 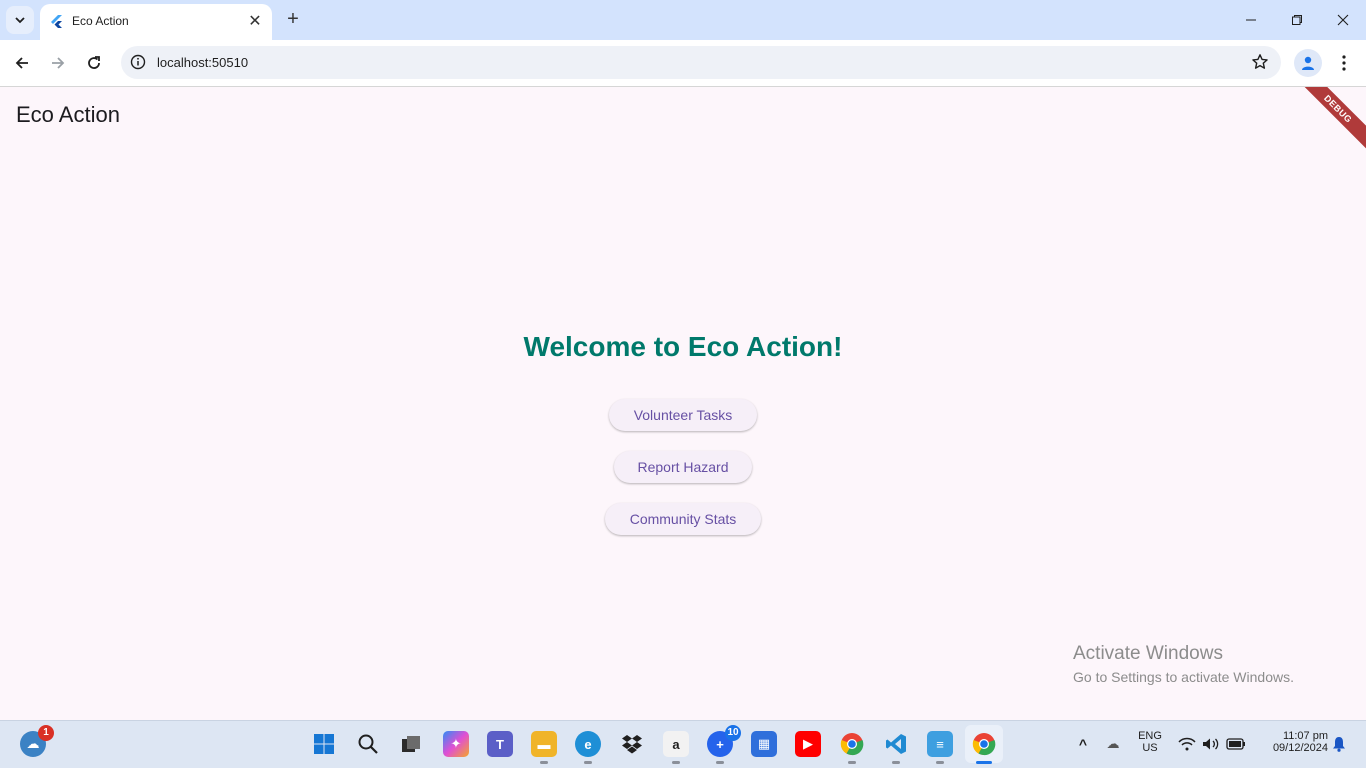 I want to click on plus-icon: +, so click(x=720, y=744).